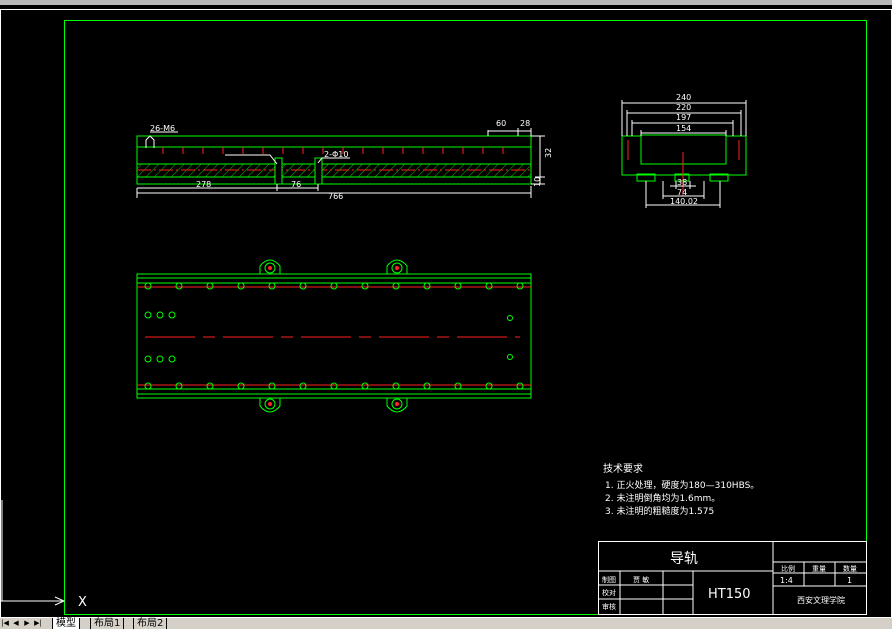 The width and height of the screenshot is (892, 629). What do you see at coordinates (682, 182) in the screenshot?
I see `dim-38-label: 38` at bounding box center [682, 182].